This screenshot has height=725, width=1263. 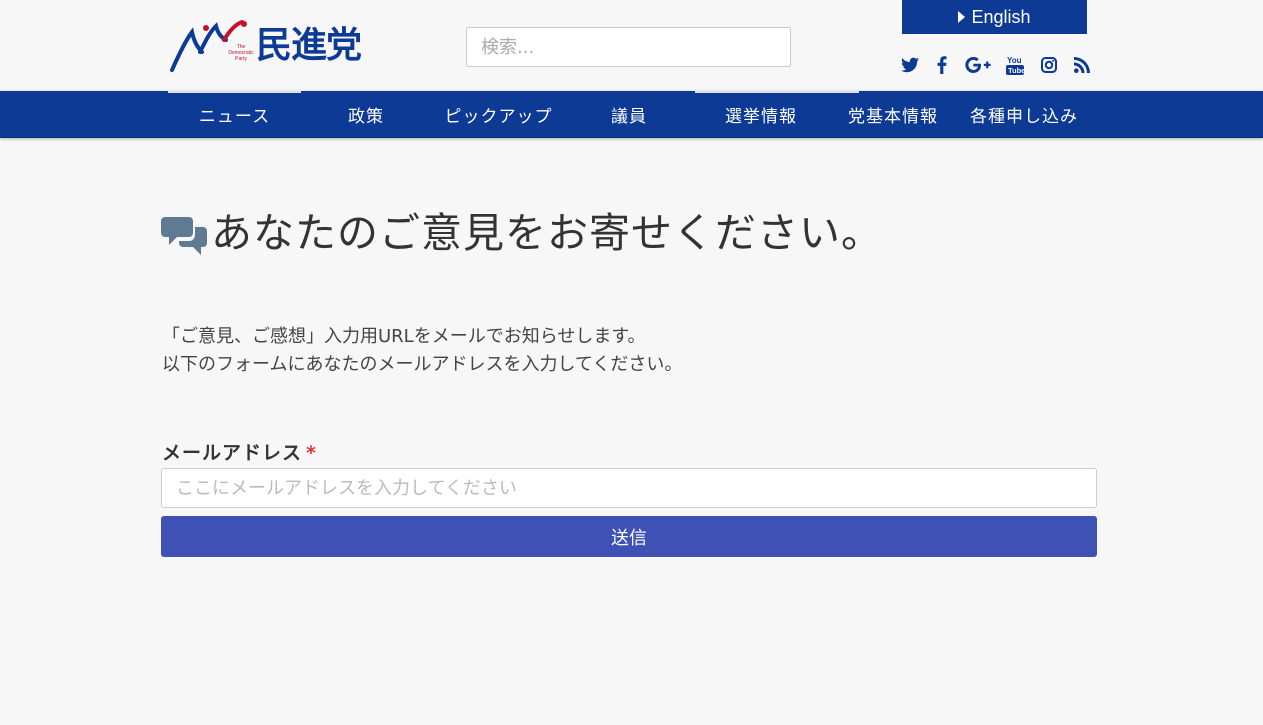 What do you see at coordinates (1014, 60) in the screenshot?
I see `svg-text: You` at bounding box center [1014, 60].